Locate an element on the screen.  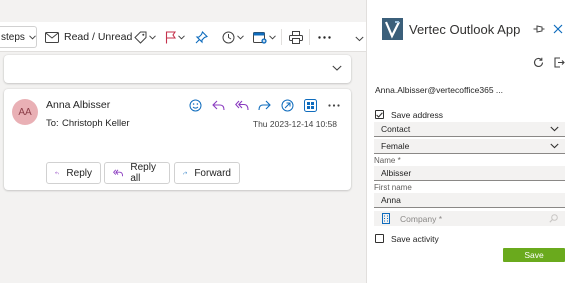
sender-name: Anna Albisser is located at coordinates (78, 105).